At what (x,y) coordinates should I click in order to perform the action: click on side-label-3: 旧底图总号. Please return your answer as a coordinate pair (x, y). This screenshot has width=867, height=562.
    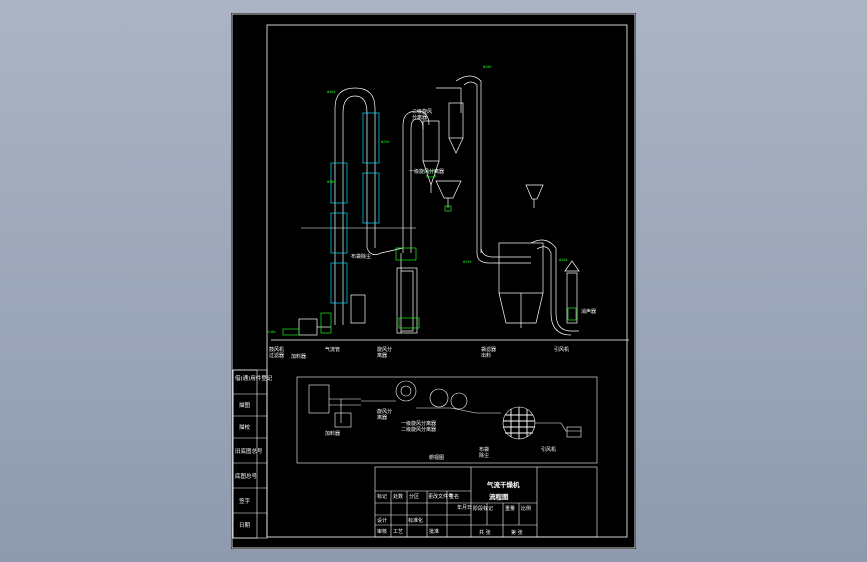
    Looking at the image, I should click on (249, 451).